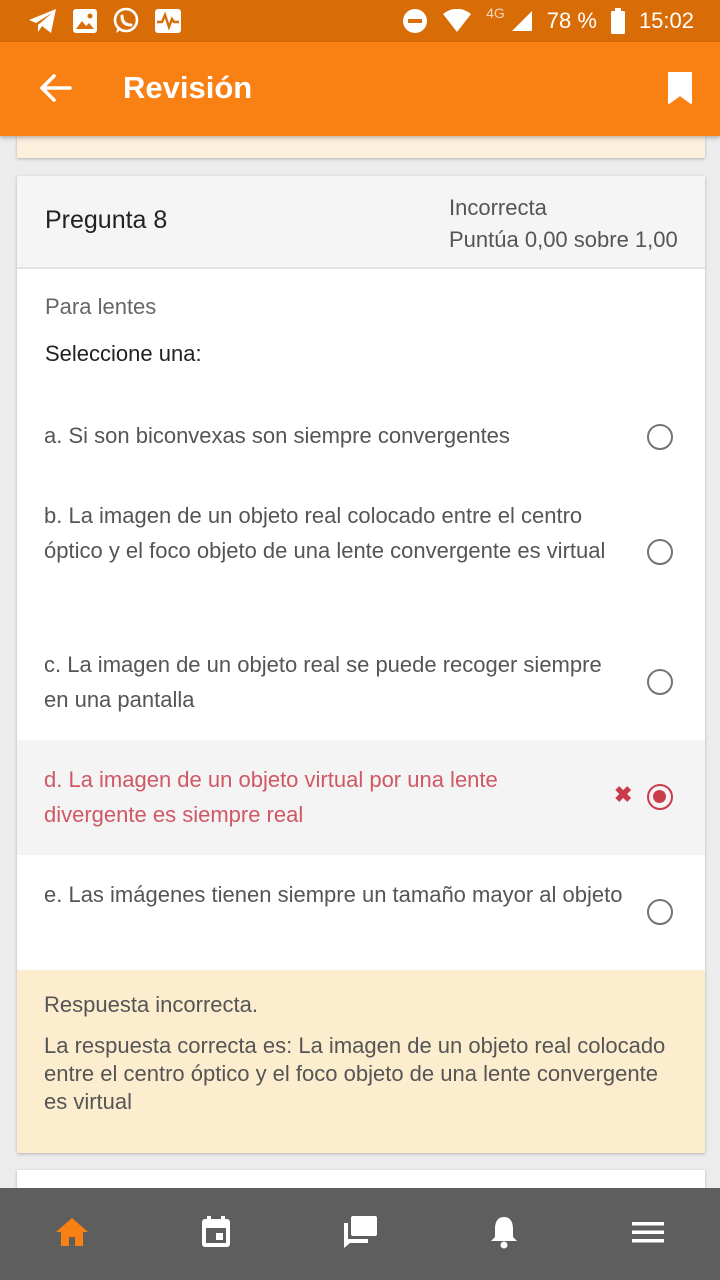  What do you see at coordinates (495, 13) in the screenshot?
I see `network-type: 4G` at bounding box center [495, 13].